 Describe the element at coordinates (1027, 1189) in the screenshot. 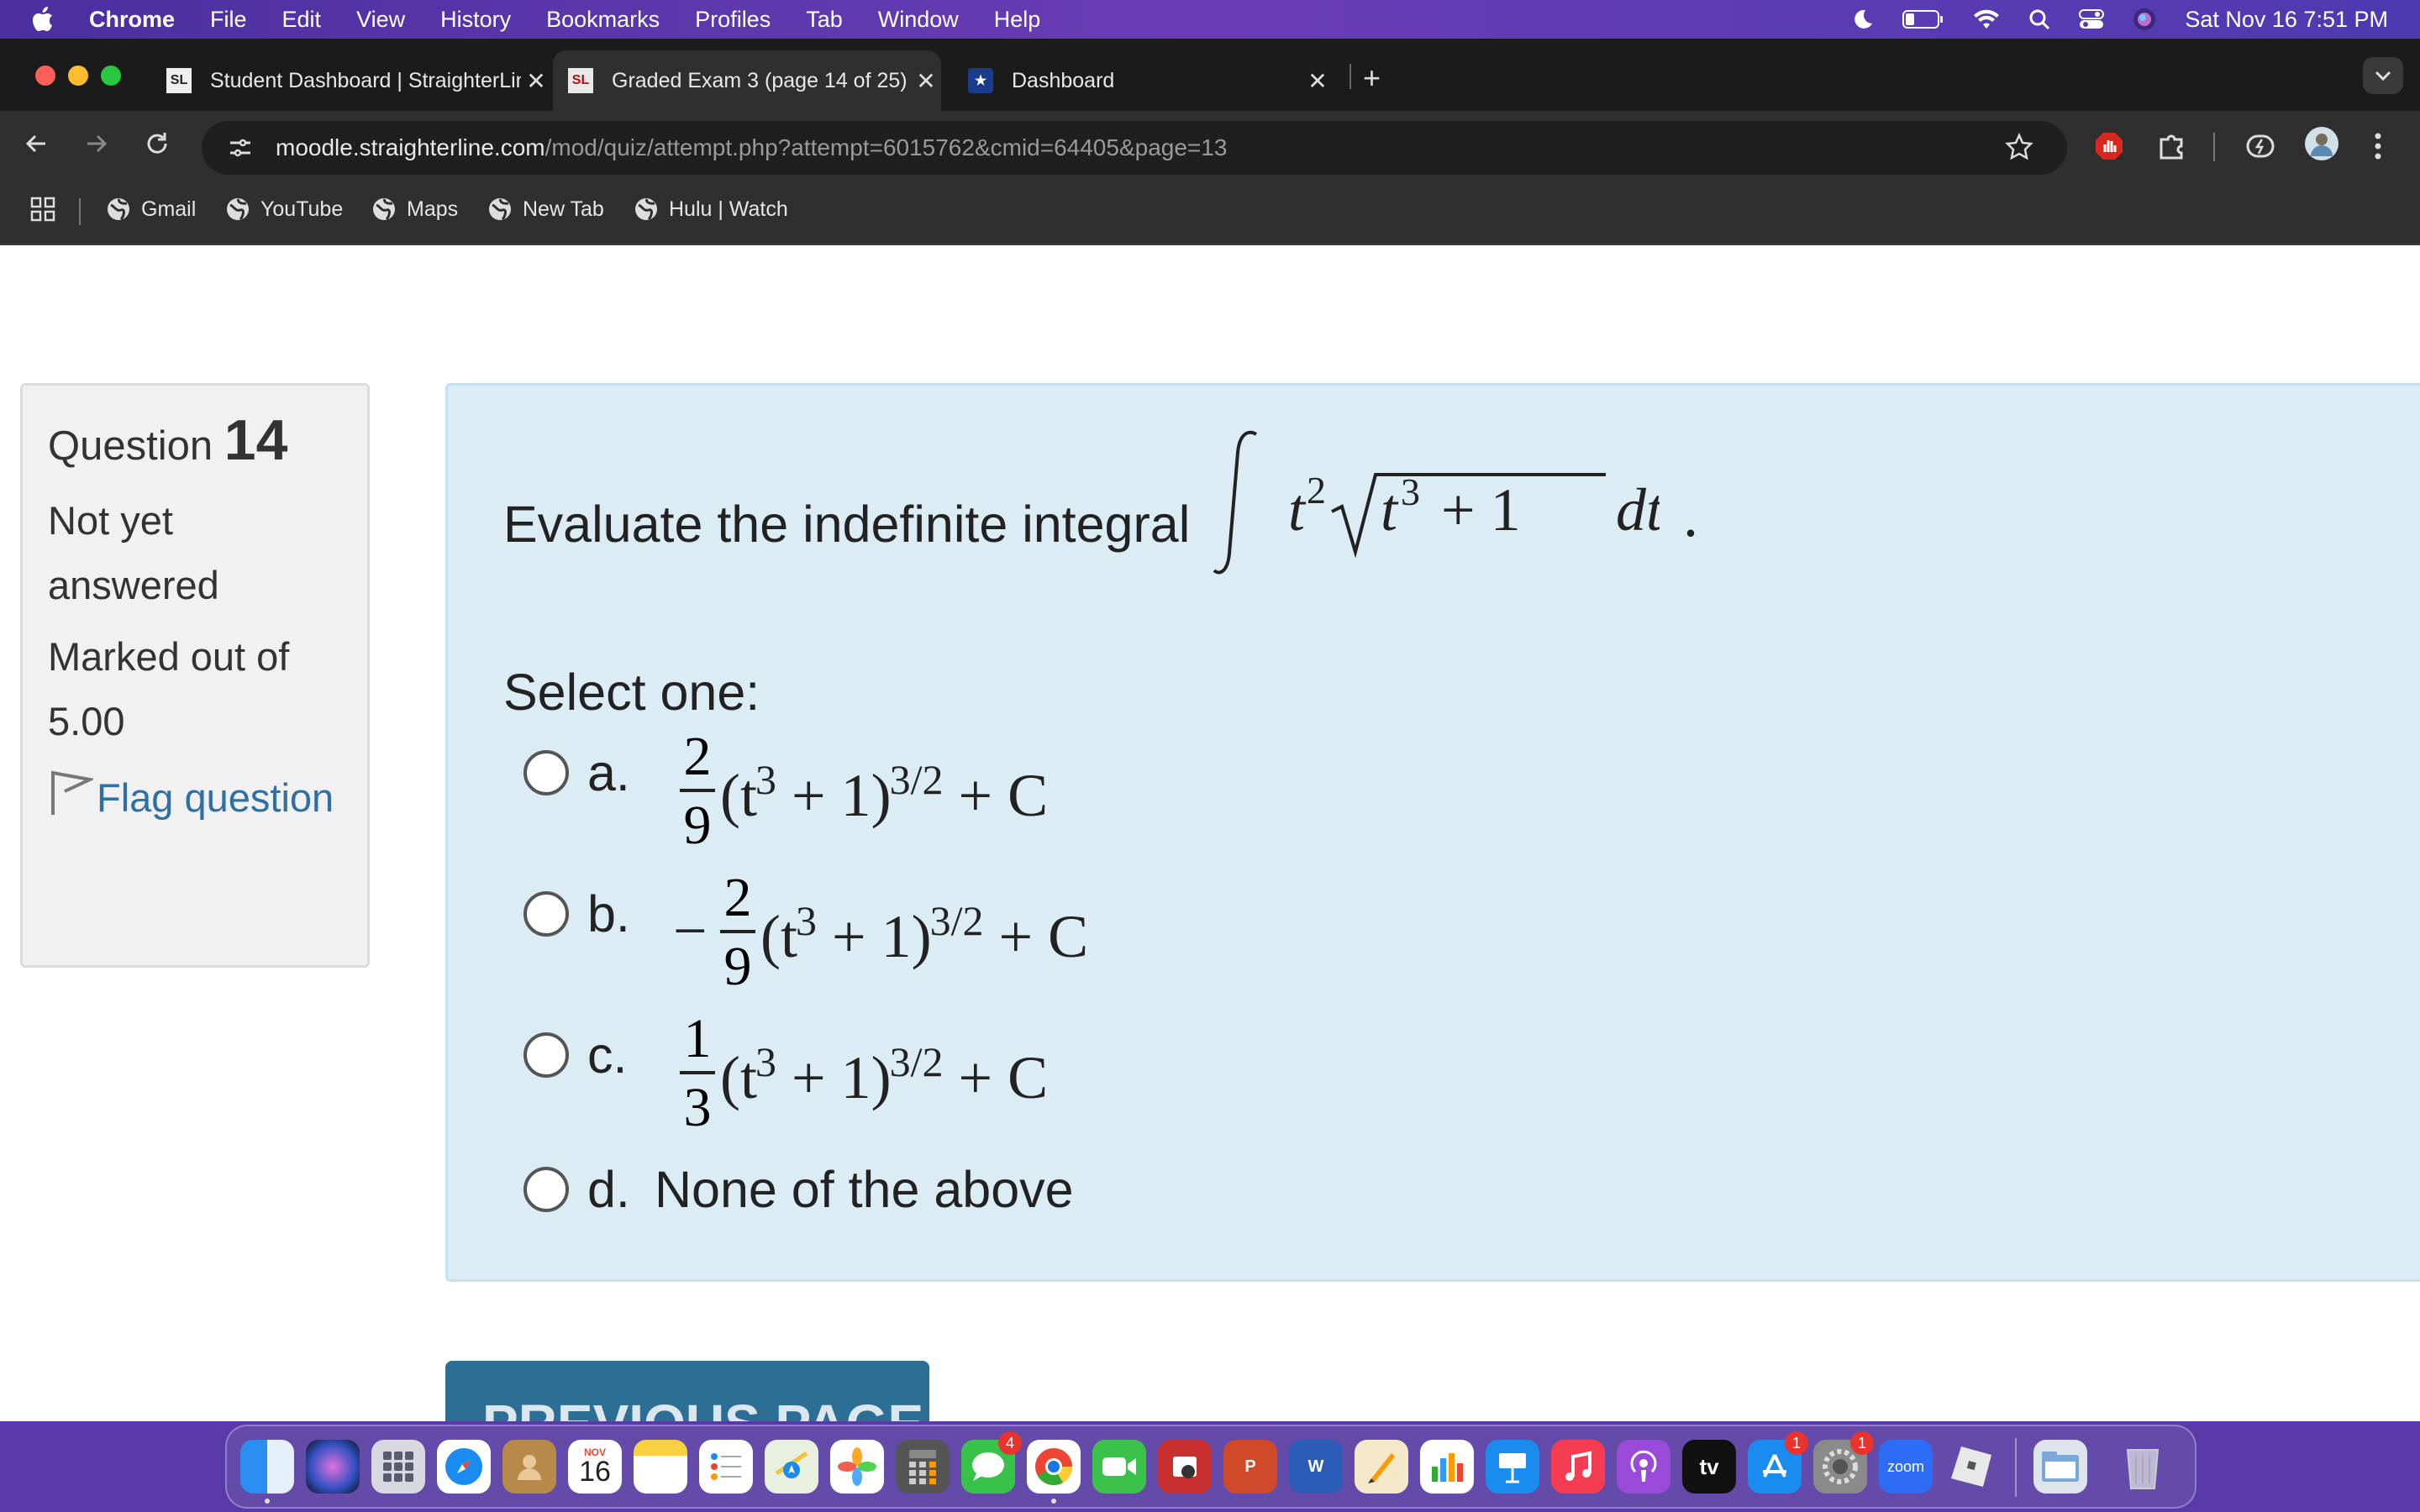

I see `option-d: d. None of the above` at that location.